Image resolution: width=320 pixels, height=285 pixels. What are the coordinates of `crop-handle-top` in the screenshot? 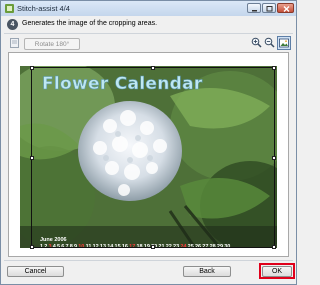 It's located at (153, 68).